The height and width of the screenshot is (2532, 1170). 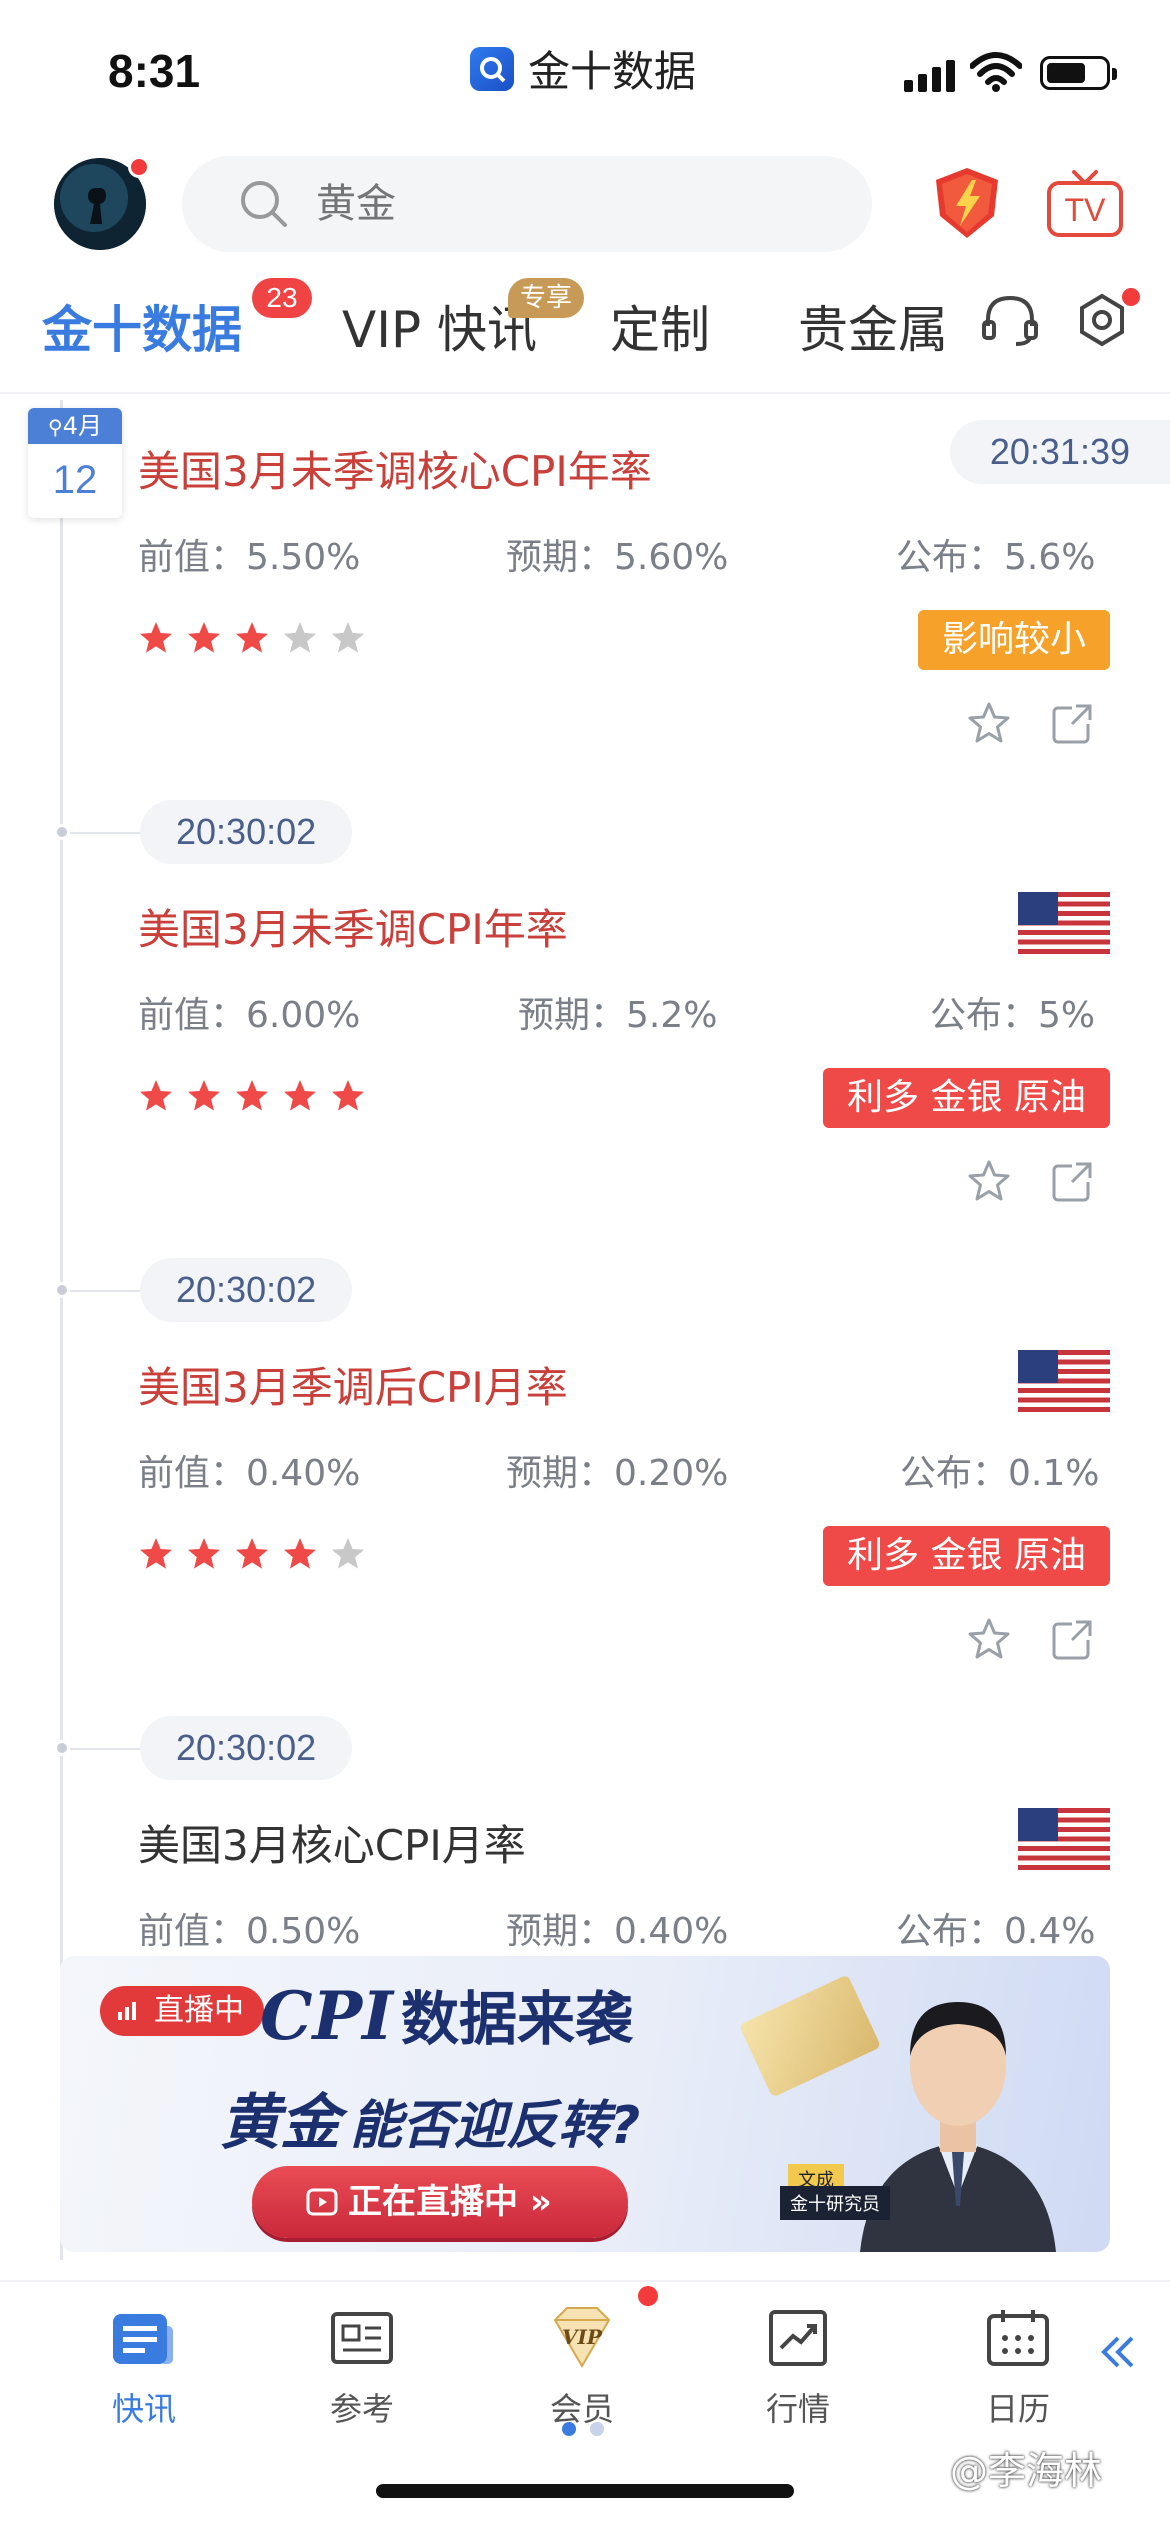 What do you see at coordinates (798, 2368) in the screenshot?
I see `nav-item-market: 行情` at bounding box center [798, 2368].